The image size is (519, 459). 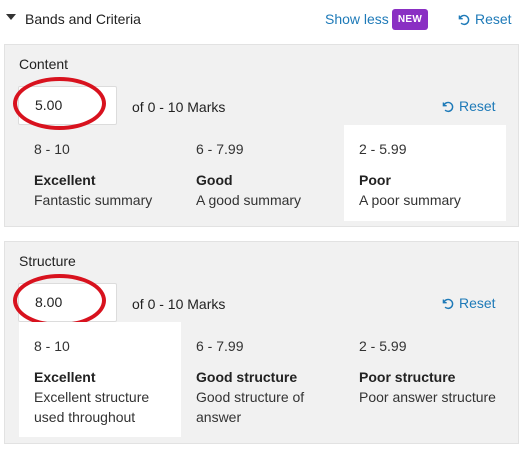 What do you see at coordinates (357, 19) in the screenshot?
I see `show-less-link: Show less` at bounding box center [357, 19].